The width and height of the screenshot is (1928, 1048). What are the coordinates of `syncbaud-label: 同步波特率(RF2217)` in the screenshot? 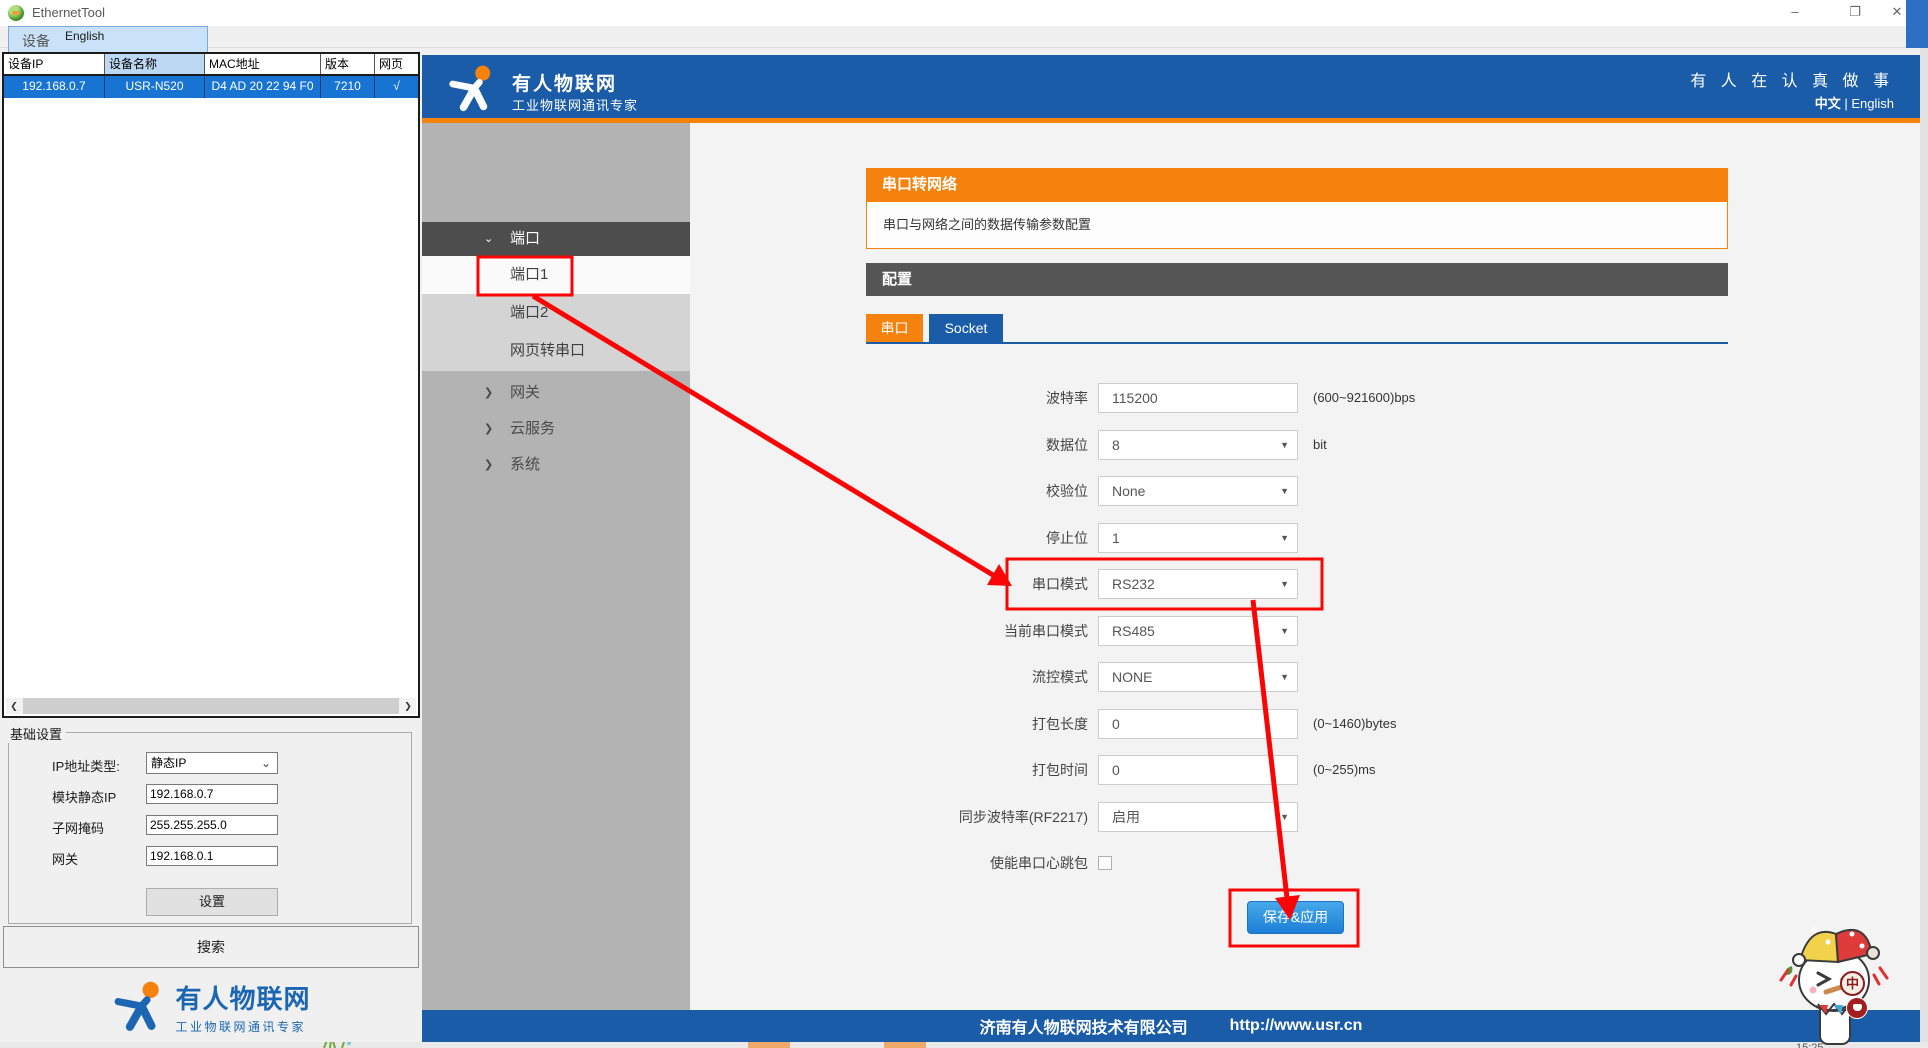 It's located at (1023, 817).